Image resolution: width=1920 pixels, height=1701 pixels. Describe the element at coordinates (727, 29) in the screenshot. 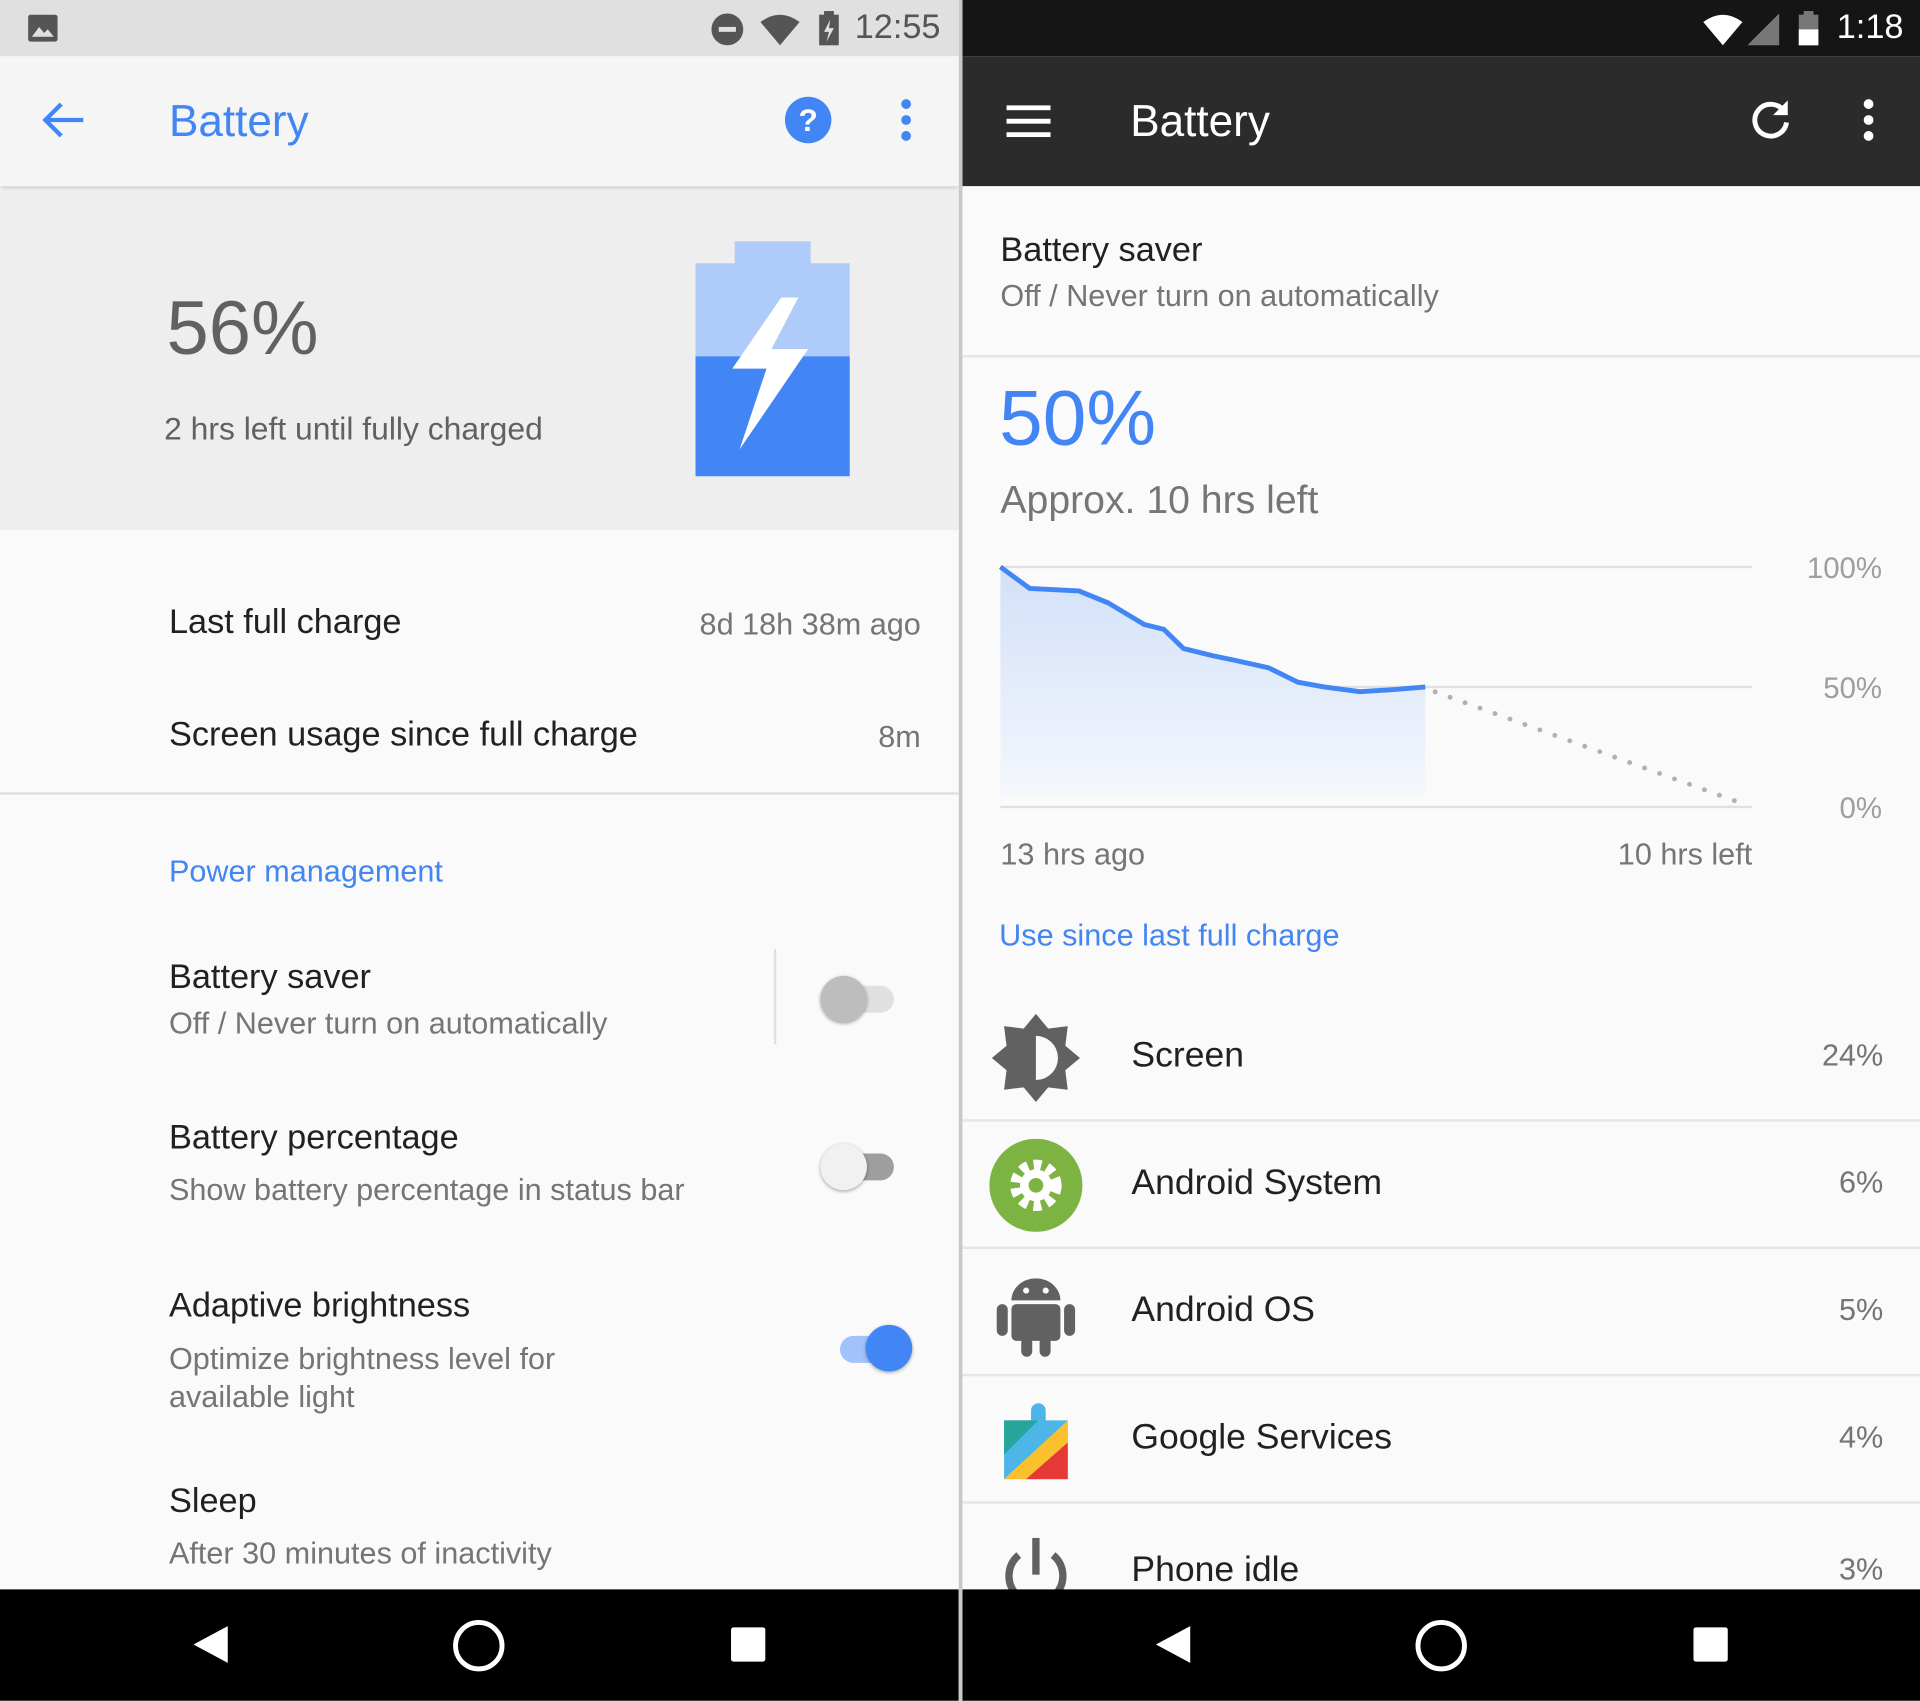

I see `do-not-disturb-icon` at that location.